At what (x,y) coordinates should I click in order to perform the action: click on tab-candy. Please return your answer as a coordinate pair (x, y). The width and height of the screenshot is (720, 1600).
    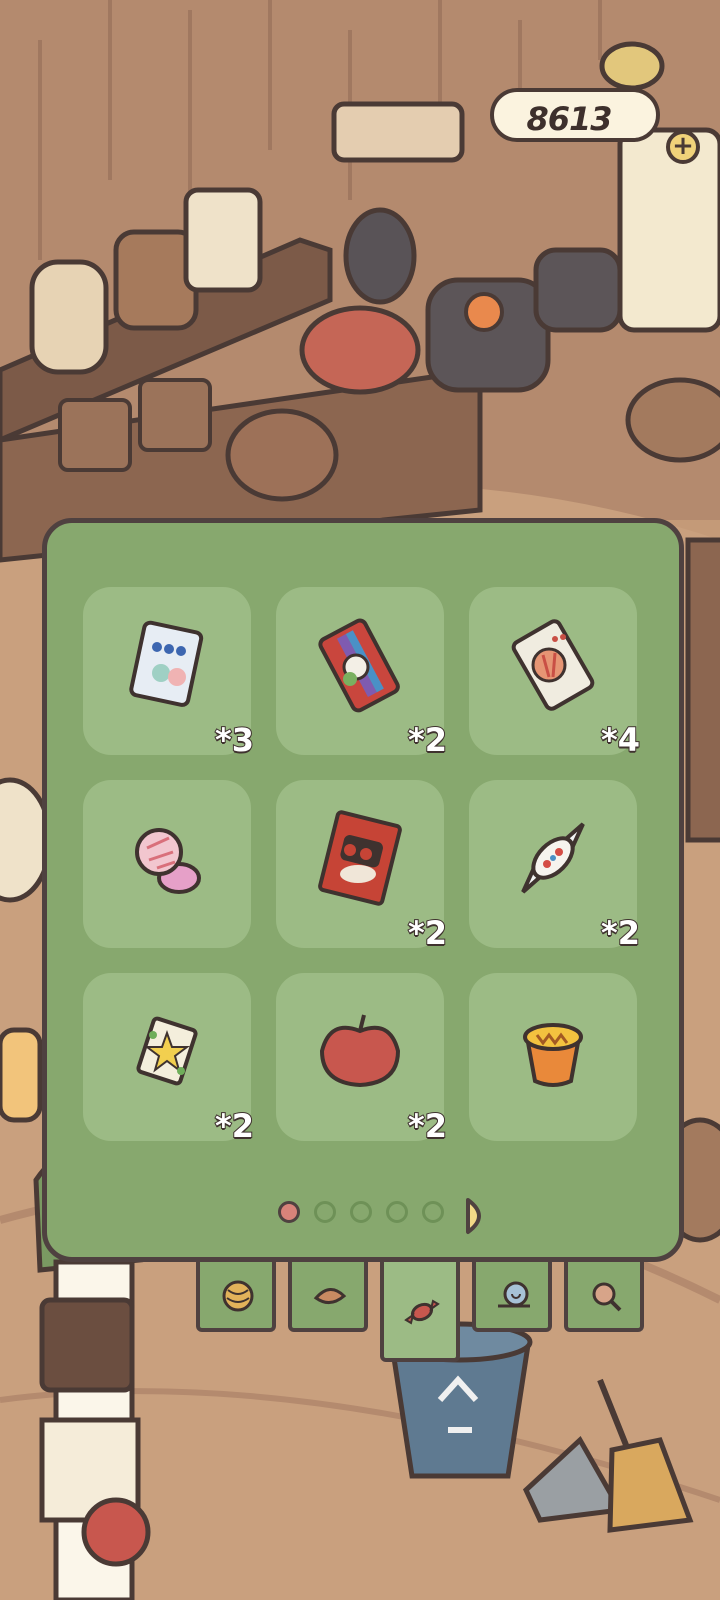
    Looking at the image, I should click on (420, 1312).